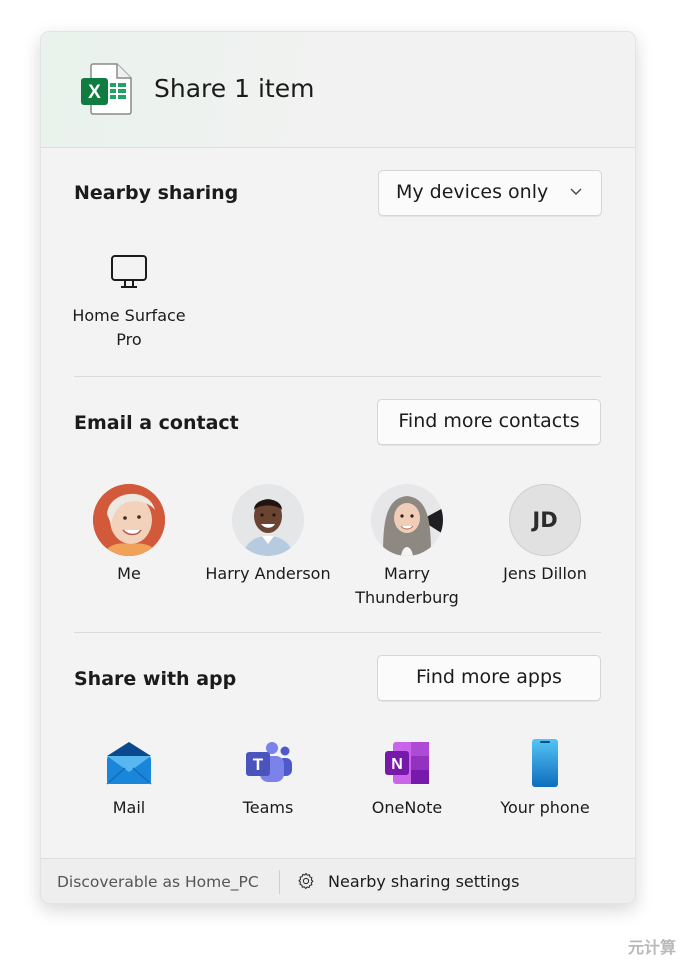  I want to click on contact-jens-dillon: JD Jens Dillon, so click(545, 535).